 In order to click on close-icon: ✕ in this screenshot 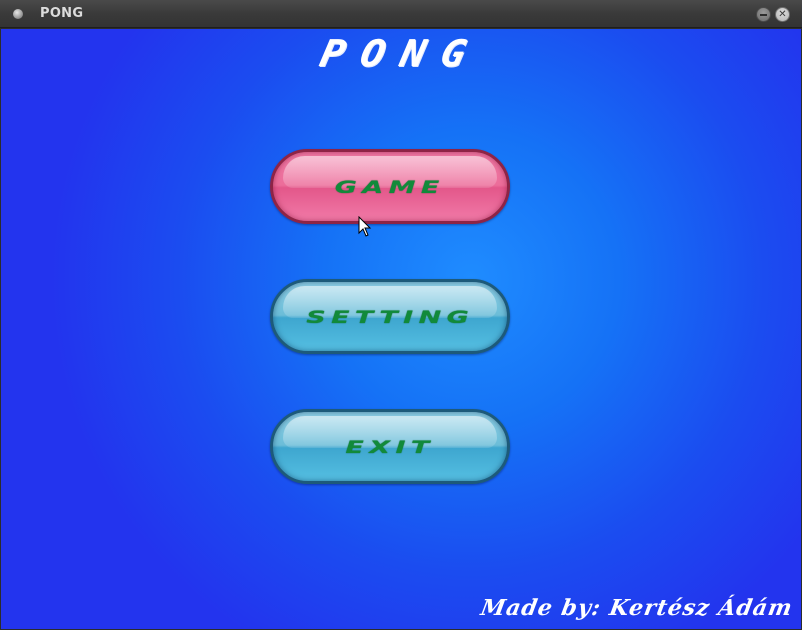, I will do `click(782, 14)`.